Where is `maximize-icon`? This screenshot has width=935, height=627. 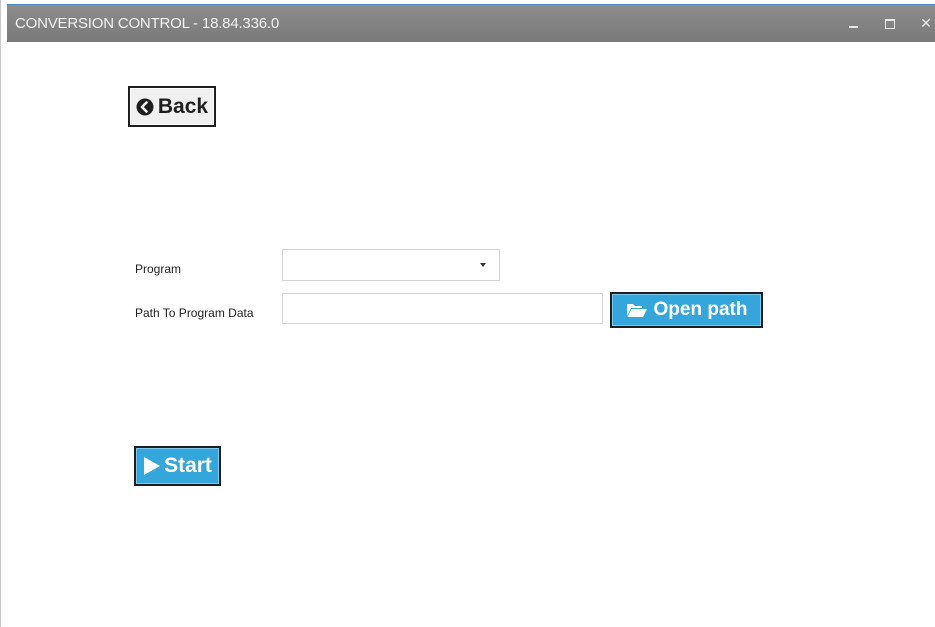 maximize-icon is located at coordinates (890, 23).